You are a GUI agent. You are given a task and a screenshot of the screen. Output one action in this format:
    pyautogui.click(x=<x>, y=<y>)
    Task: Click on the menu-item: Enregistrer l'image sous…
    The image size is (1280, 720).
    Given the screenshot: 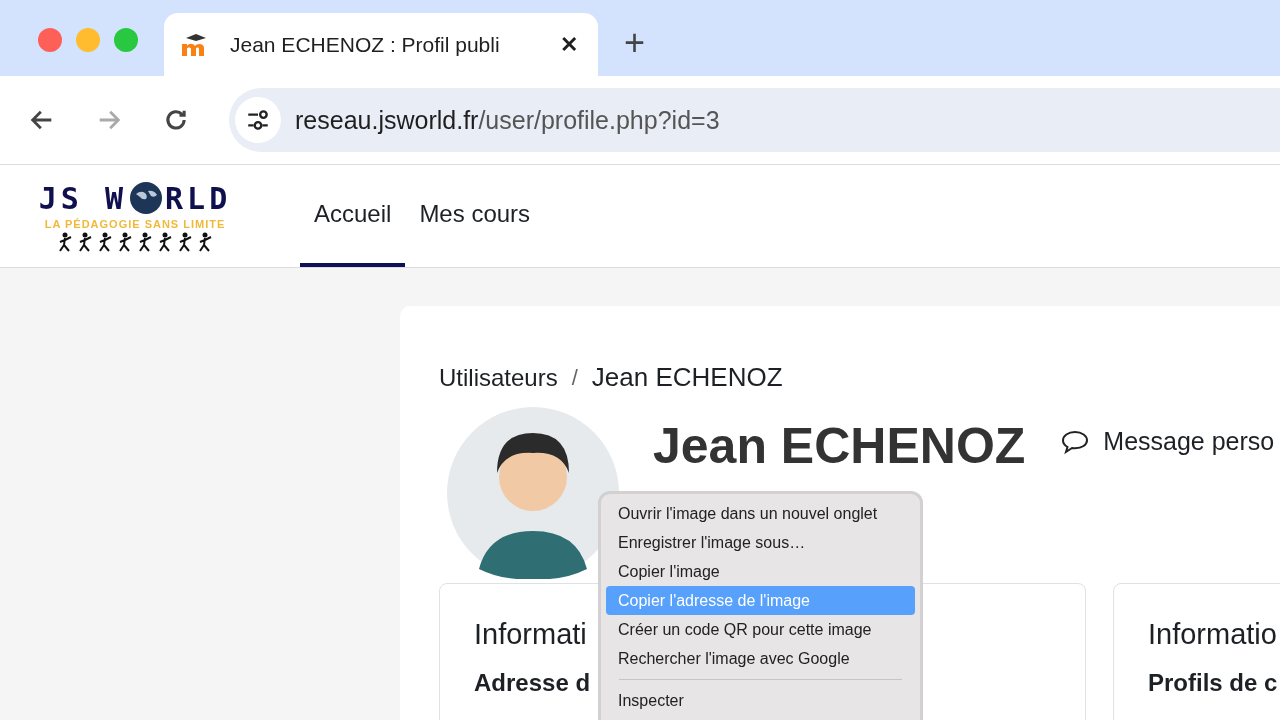 What is the action you would take?
    pyautogui.click(x=760, y=542)
    